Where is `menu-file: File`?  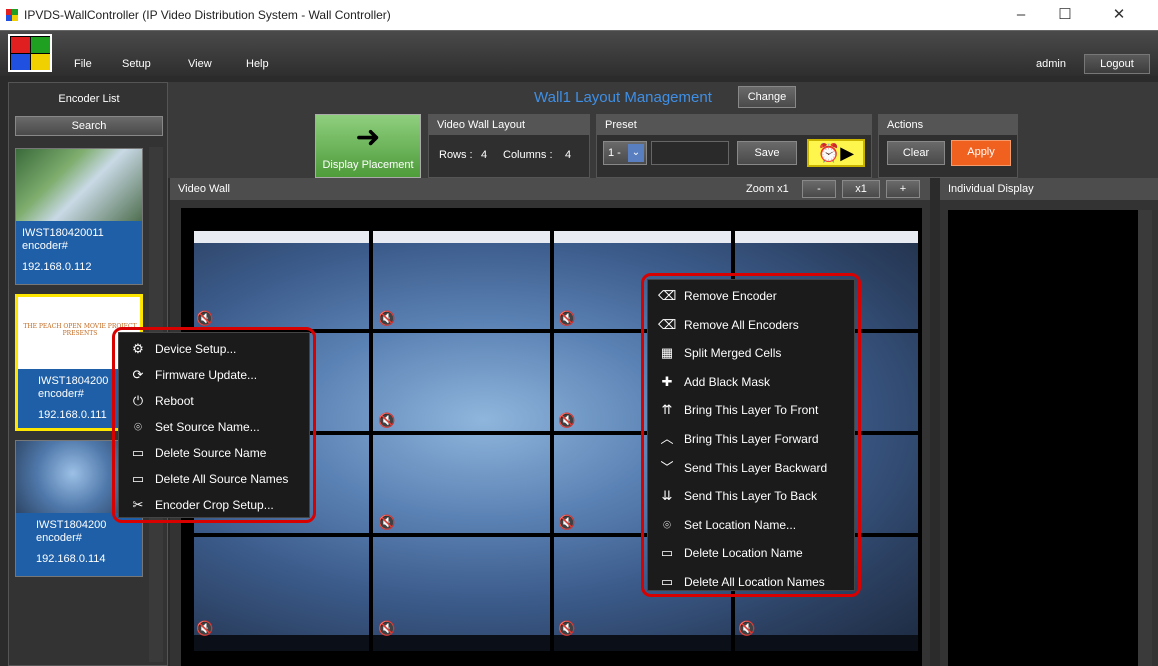
menu-file: File is located at coordinates (83, 64).